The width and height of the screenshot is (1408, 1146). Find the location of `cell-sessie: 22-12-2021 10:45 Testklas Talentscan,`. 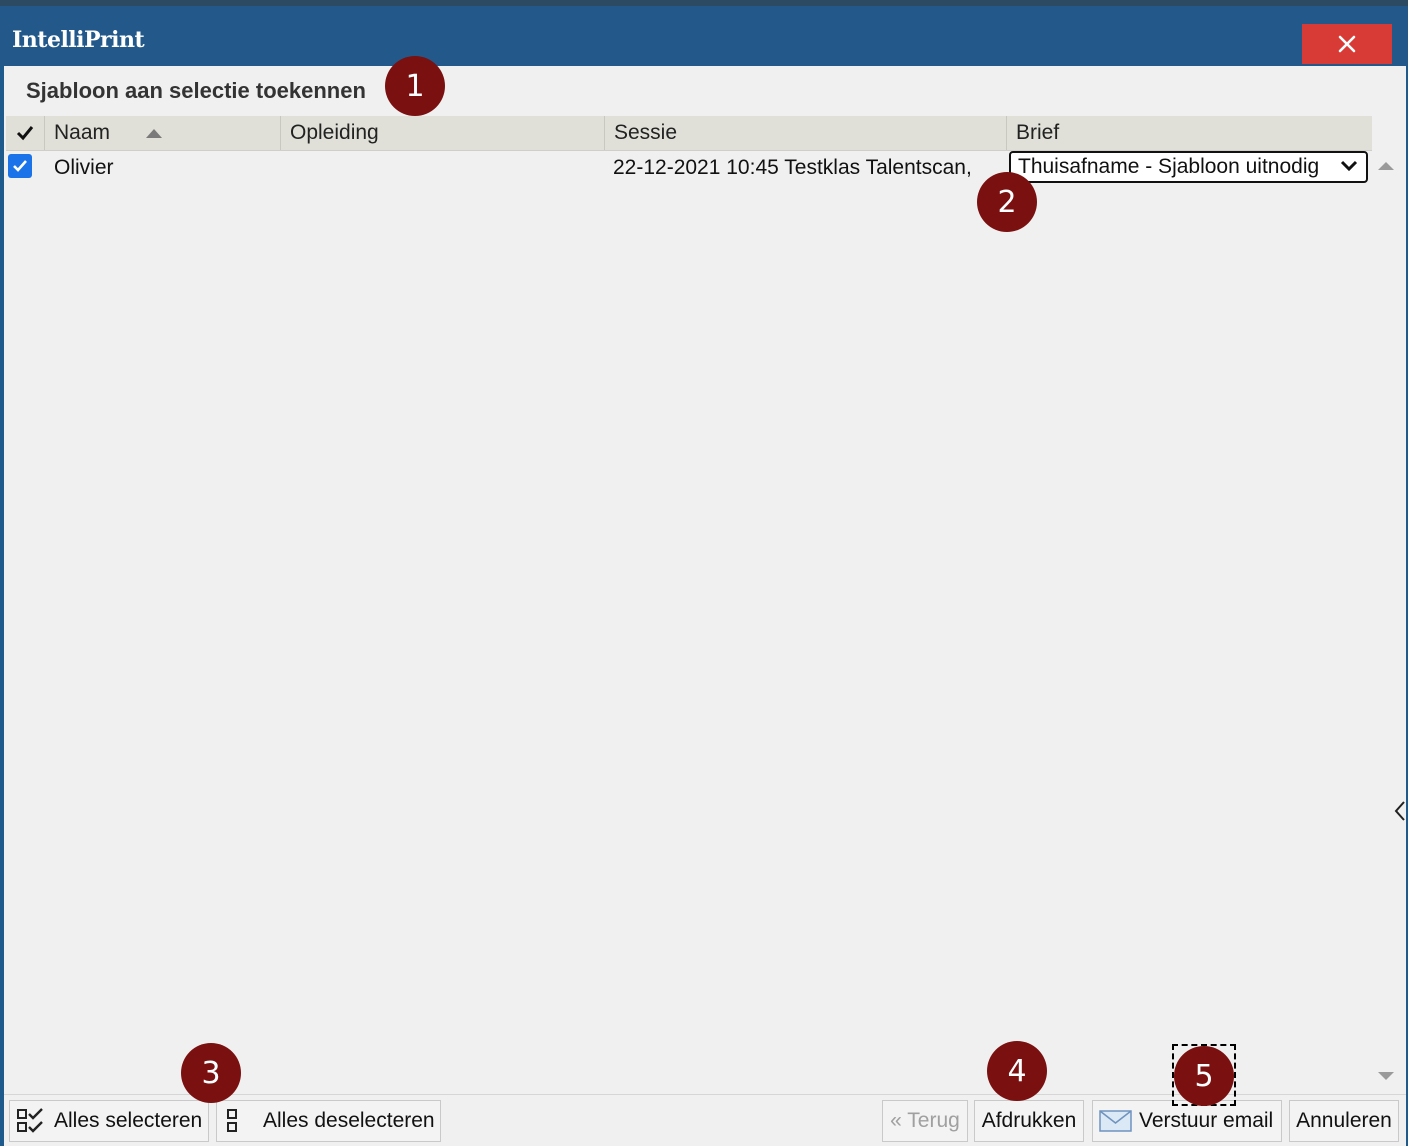

cell-sessie: 22-12-2021 10:45 Testklas Talentscan, is located at coordinates (792, 167).